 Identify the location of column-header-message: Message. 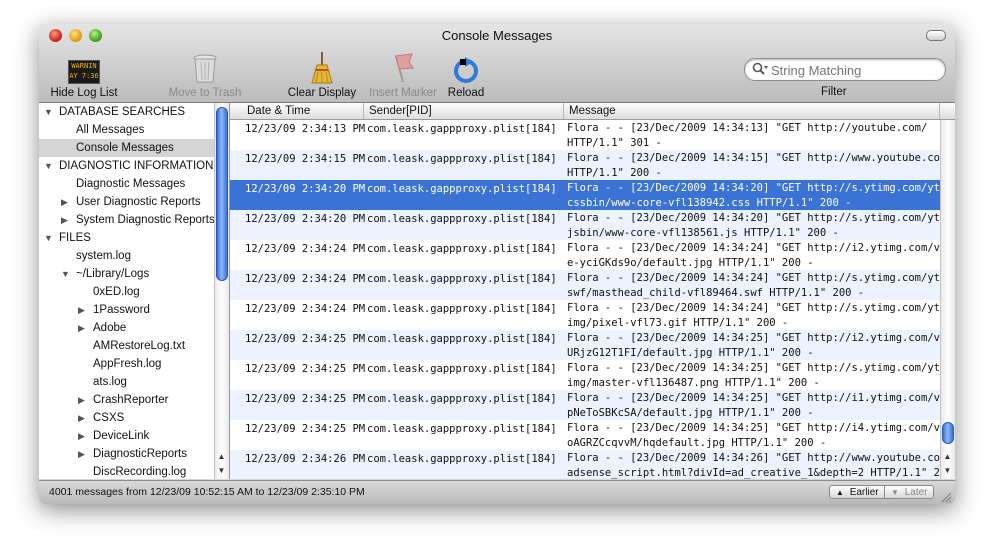
(752, 111).